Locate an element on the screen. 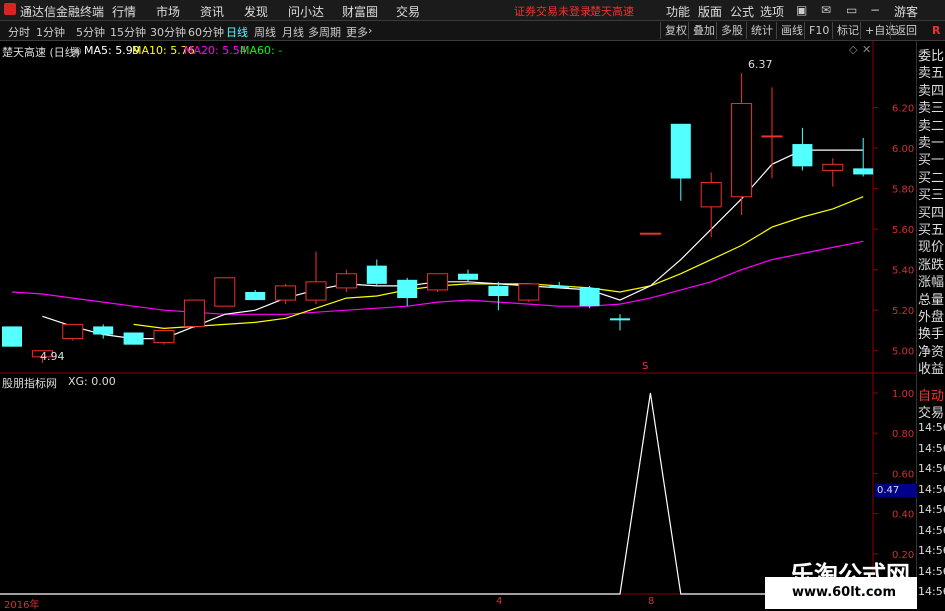 This screenshot has height=611, width=945. menu-xuanxiang: 选项 is located at coordinates (772, 11).